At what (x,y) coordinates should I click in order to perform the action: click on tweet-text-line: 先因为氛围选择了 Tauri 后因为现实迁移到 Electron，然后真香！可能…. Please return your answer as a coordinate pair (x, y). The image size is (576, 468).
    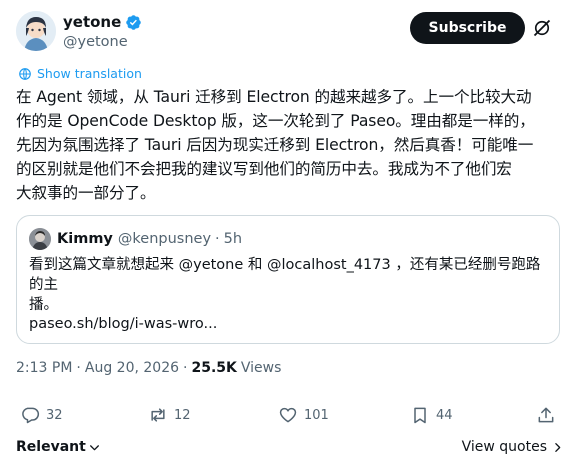
    Looking at the image, I should click on (275, 145).